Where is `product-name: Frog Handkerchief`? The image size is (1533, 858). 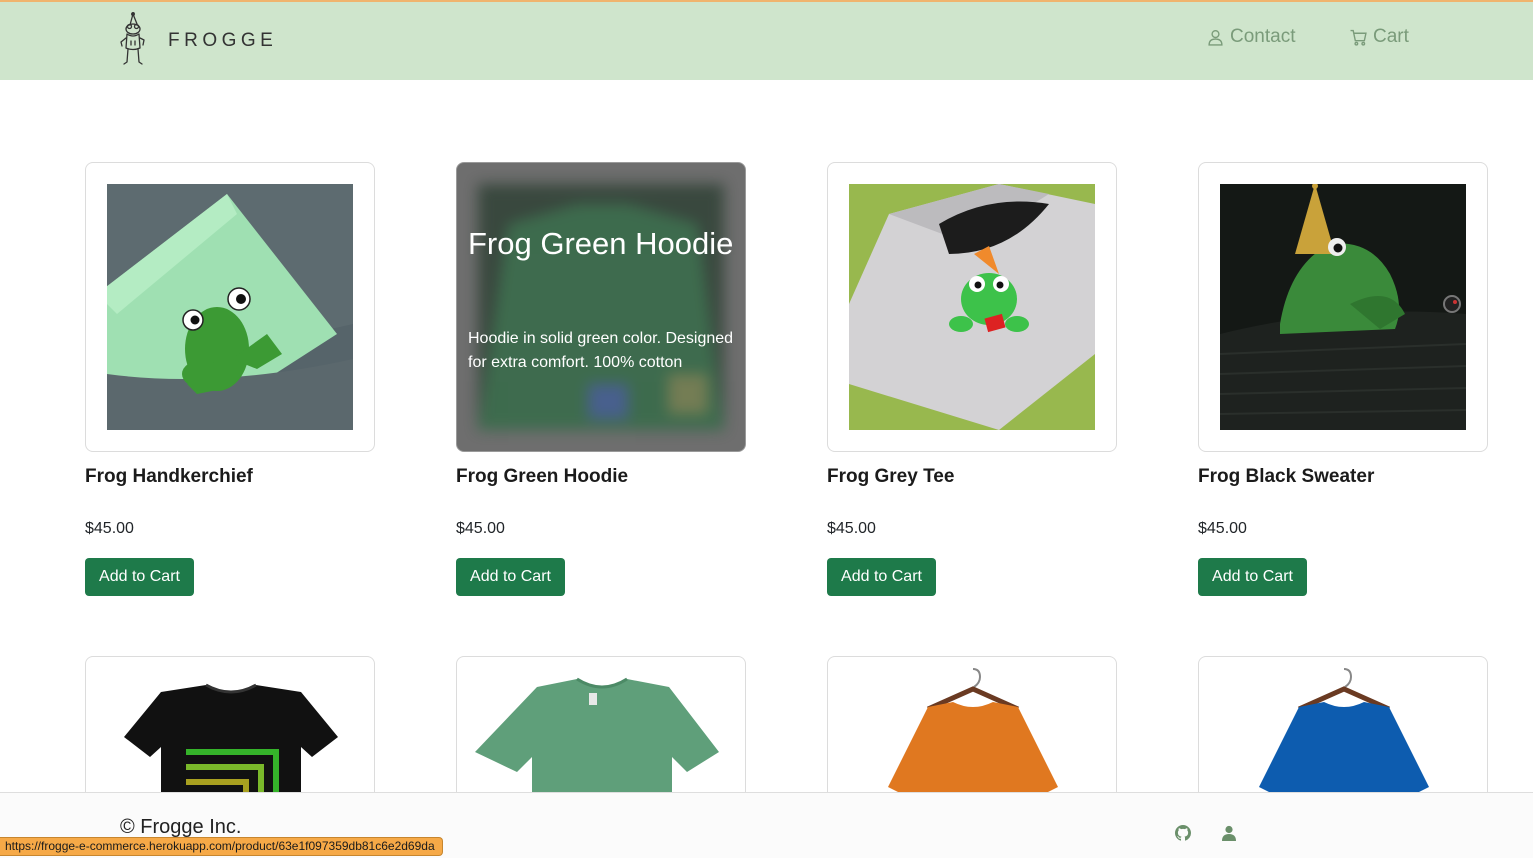 product-name: Frog Handkerchief is located at coordinates (169, 477).